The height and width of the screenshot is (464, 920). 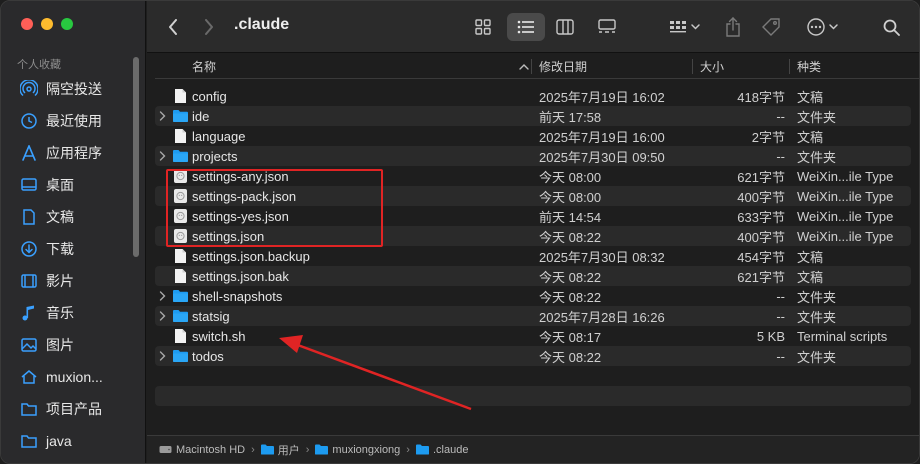 I want to click on sidebar-item: 隔空投送, so click(x=73, y=89).